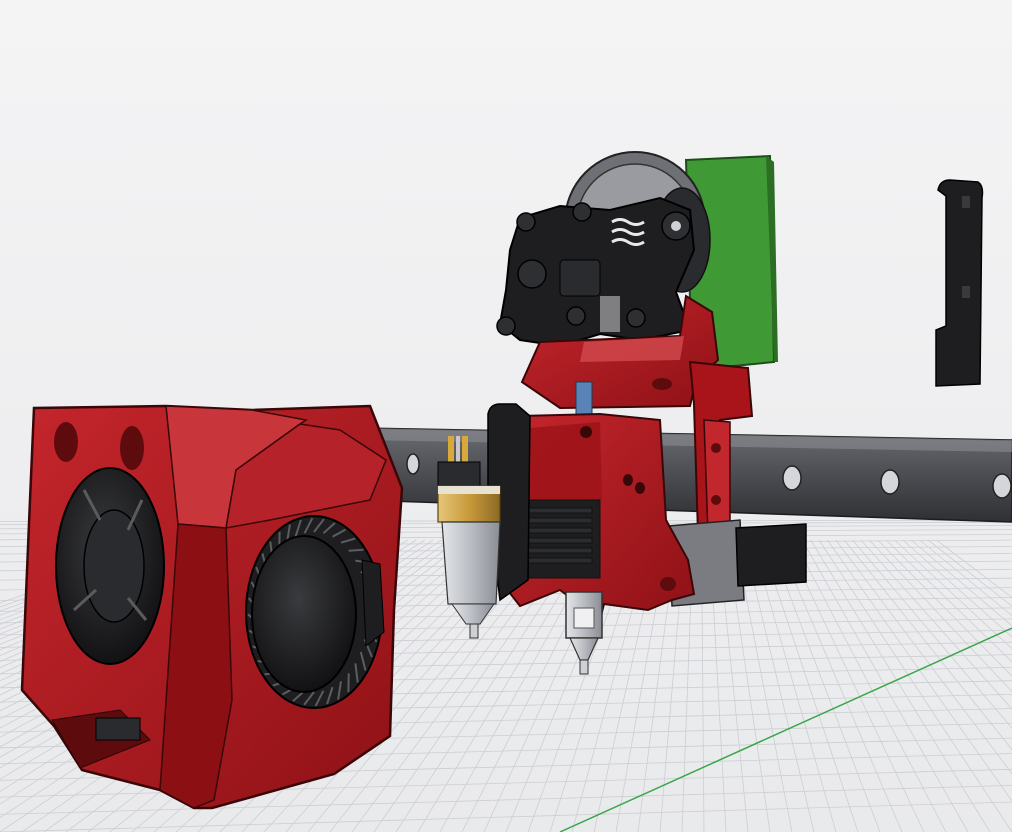 The image size is (1012, 832). Describe the element at coordinates (584, 667) in the screenshot. I see `nozzle-tip` at that location.